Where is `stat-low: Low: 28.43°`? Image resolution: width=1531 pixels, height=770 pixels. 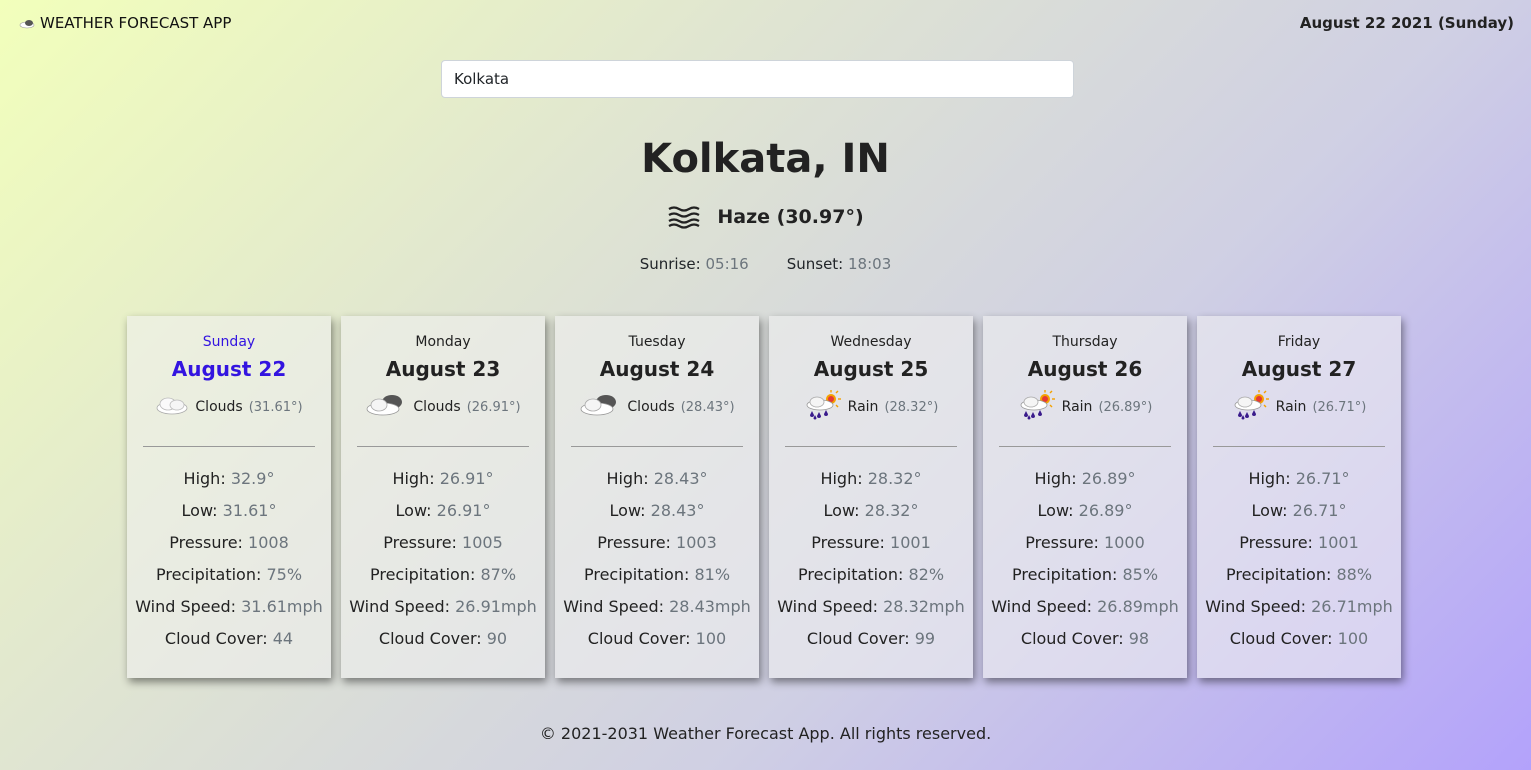 stat-low: Low: 28.43° is located at coordinates (657, 511).